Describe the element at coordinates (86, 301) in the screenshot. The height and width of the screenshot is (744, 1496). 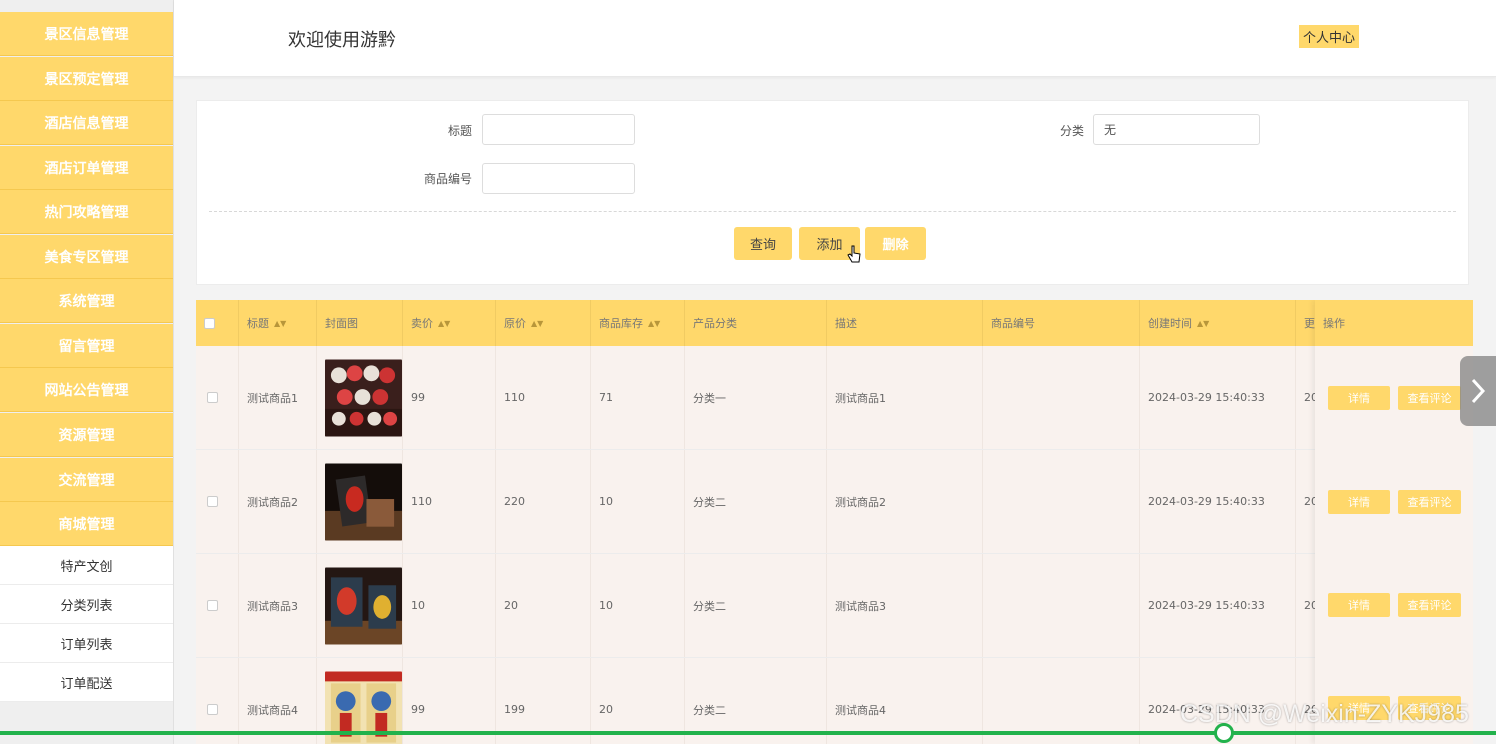
I see `sidebar-item-system: 系统管理` at that location.